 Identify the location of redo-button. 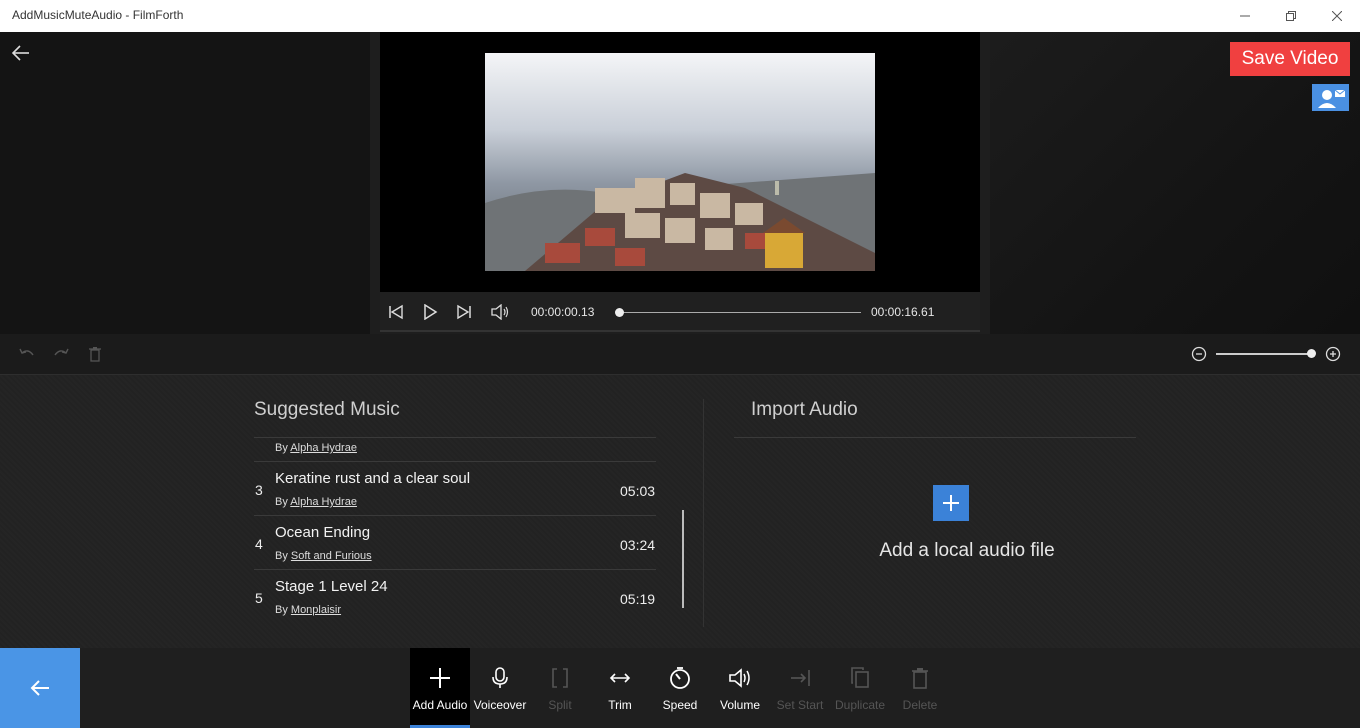
(61, 354).